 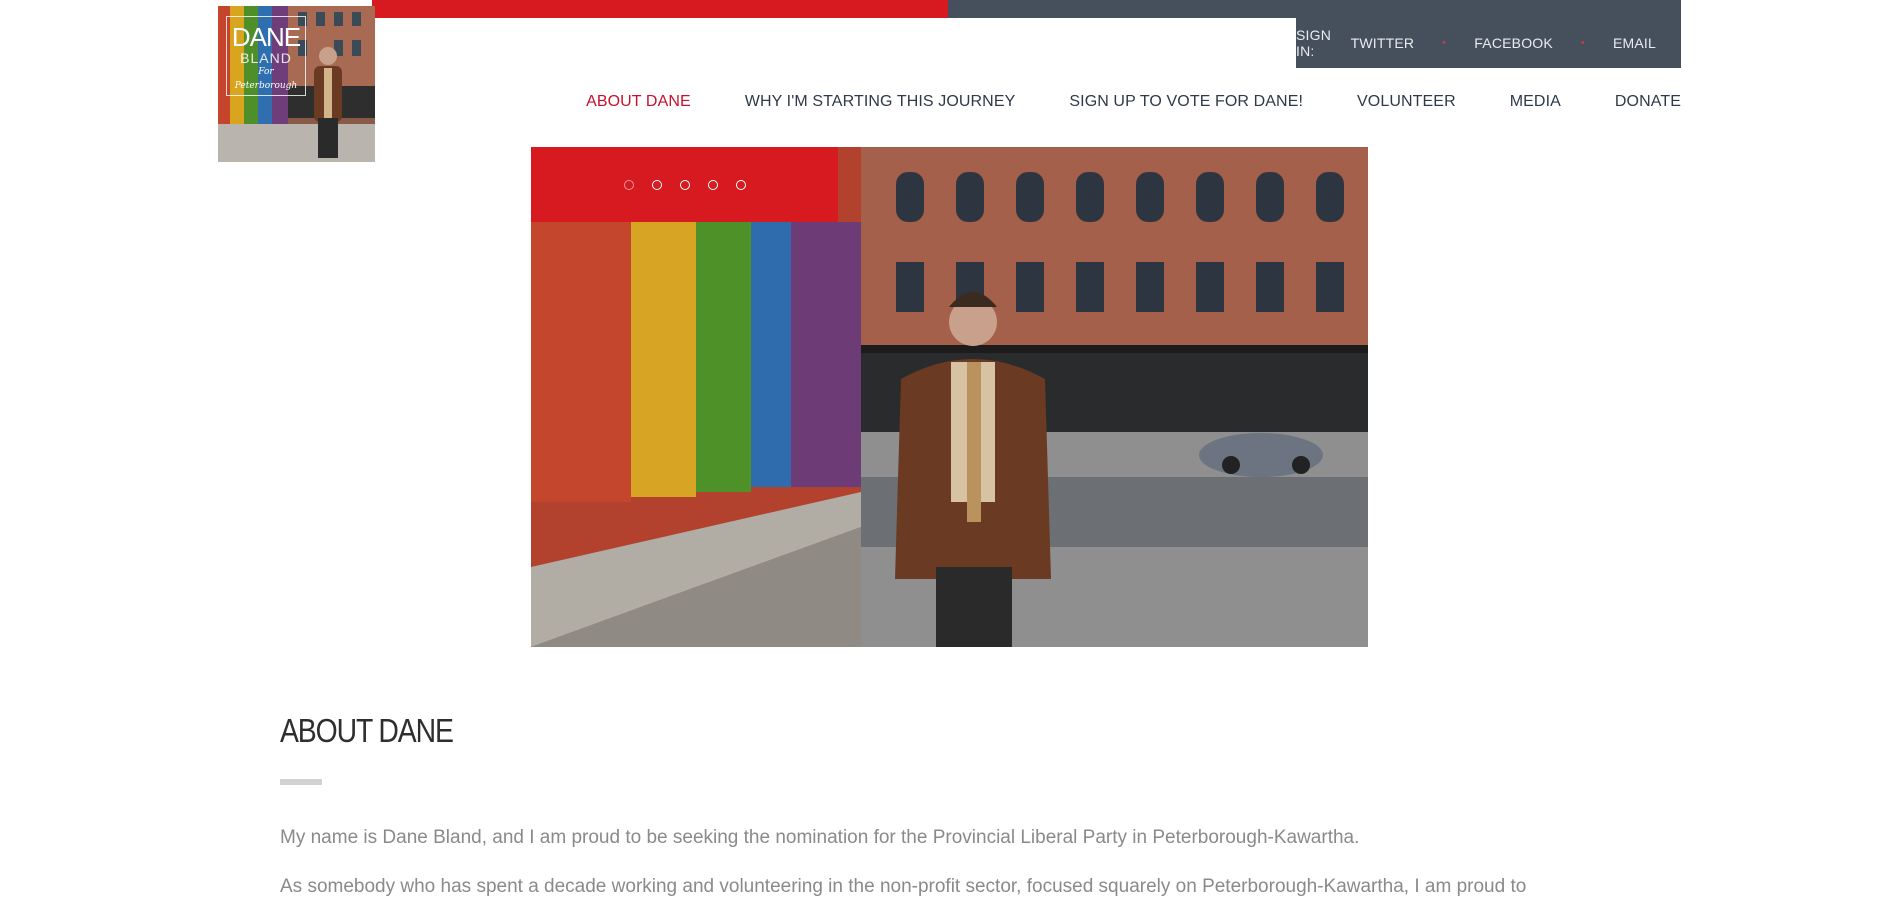 I want to click on signin-label: SIGN IN:, so click(x=1314, y=43).